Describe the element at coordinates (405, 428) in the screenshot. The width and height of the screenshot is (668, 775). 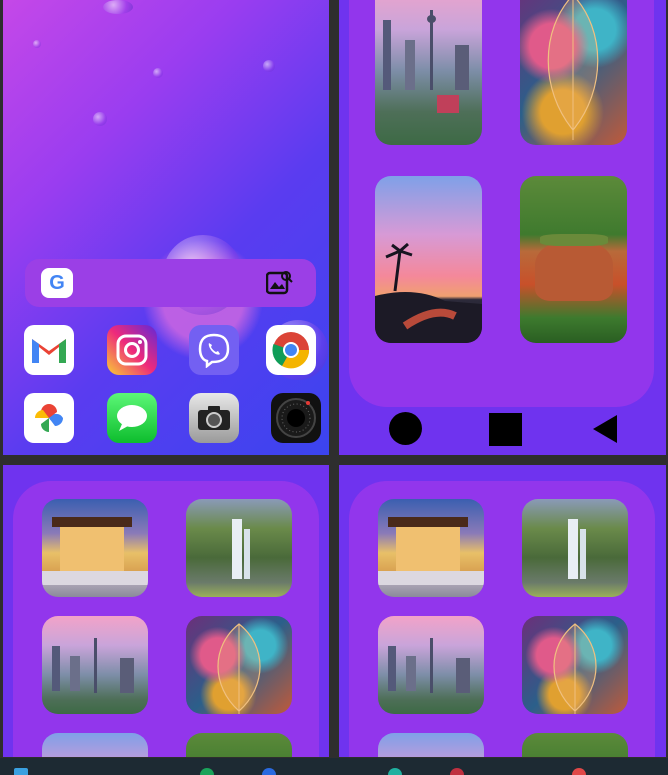
I see `home-icon` at that location.